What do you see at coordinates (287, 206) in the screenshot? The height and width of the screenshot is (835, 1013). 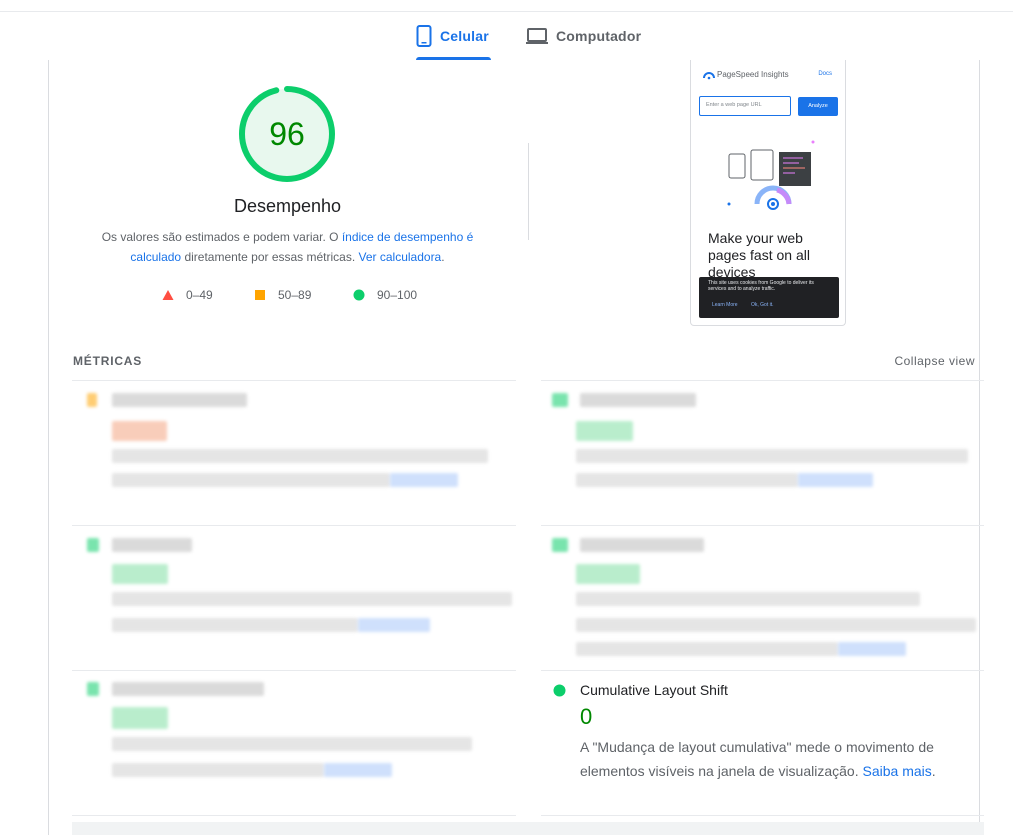 I see `performance-title: Desempenho` at bounding box center [287, 206].